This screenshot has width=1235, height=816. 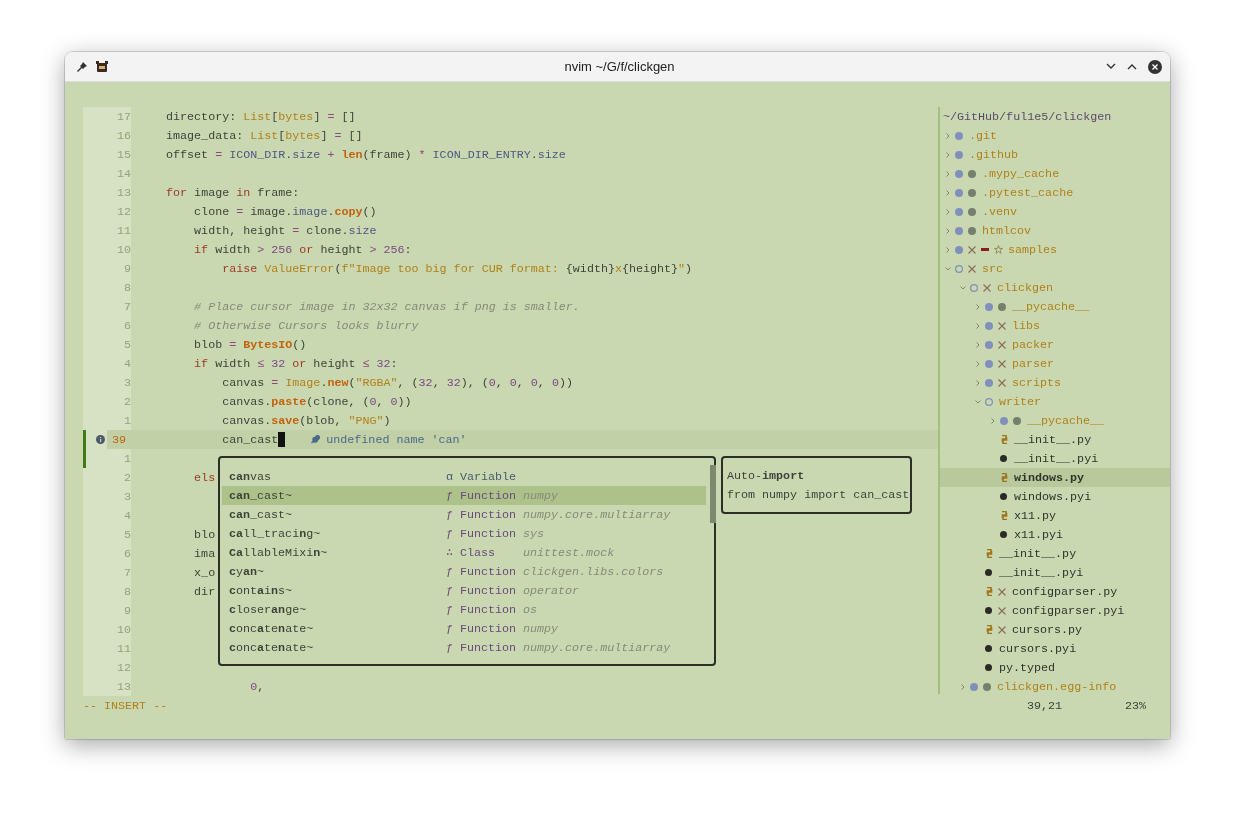 I want to click on completion-item: concatenate~ ƒ Function numpy.core.multiarray, so click(x=464, y=647).